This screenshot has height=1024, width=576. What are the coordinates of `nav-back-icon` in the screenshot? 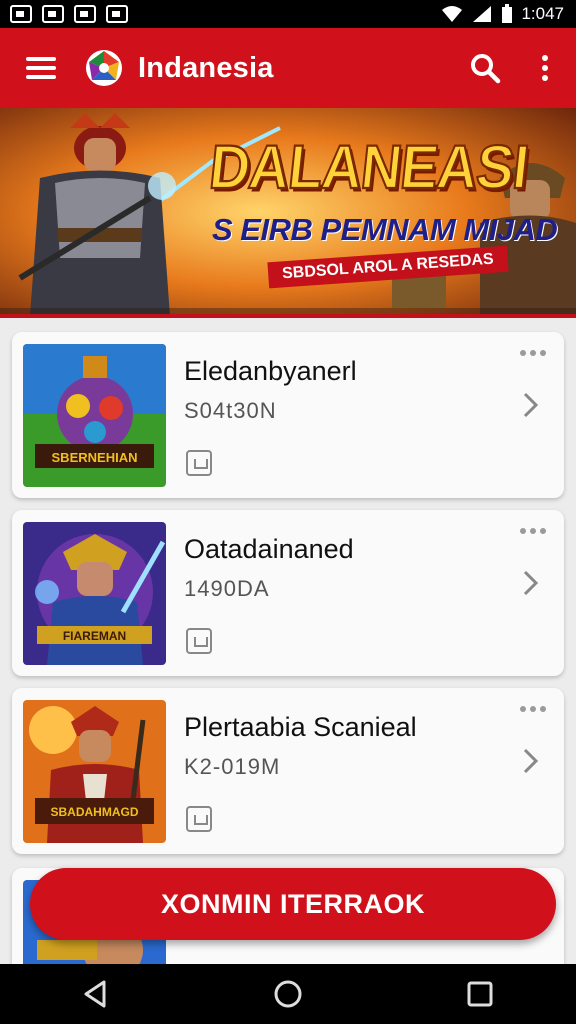 It's located at (96, 994).